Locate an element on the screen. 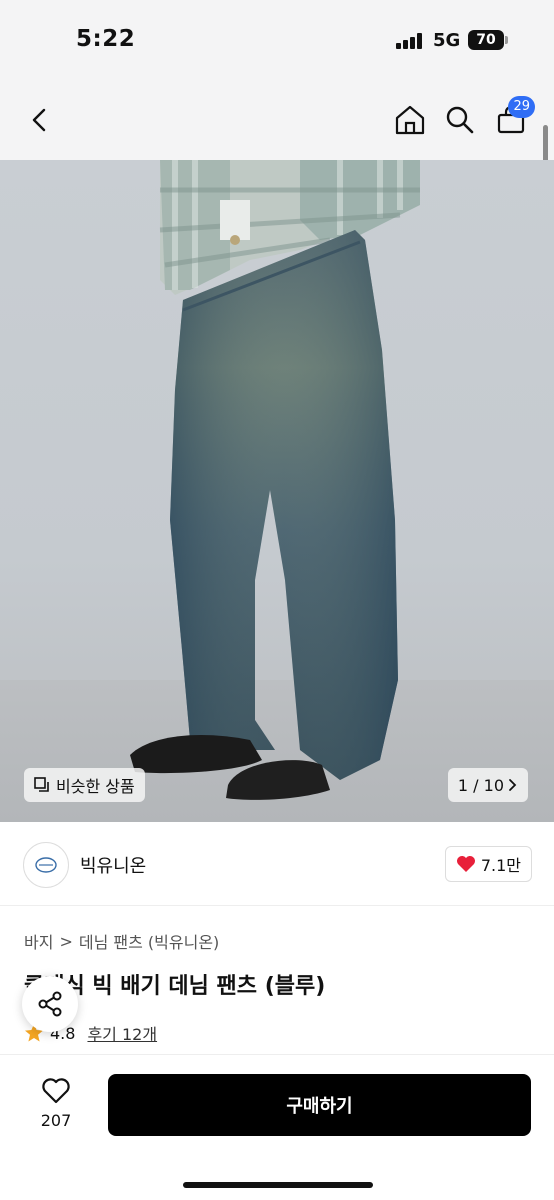 The height and width of the screenshot is (1200, 554). back-button is located at coordinates (40, 120).